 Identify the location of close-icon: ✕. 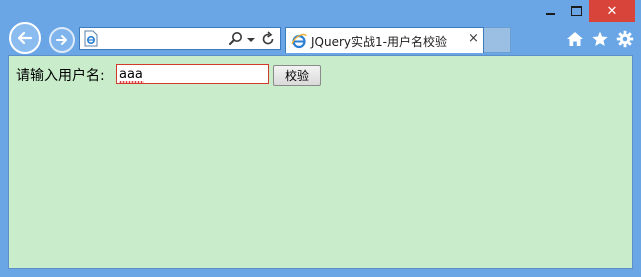
(612, 11).